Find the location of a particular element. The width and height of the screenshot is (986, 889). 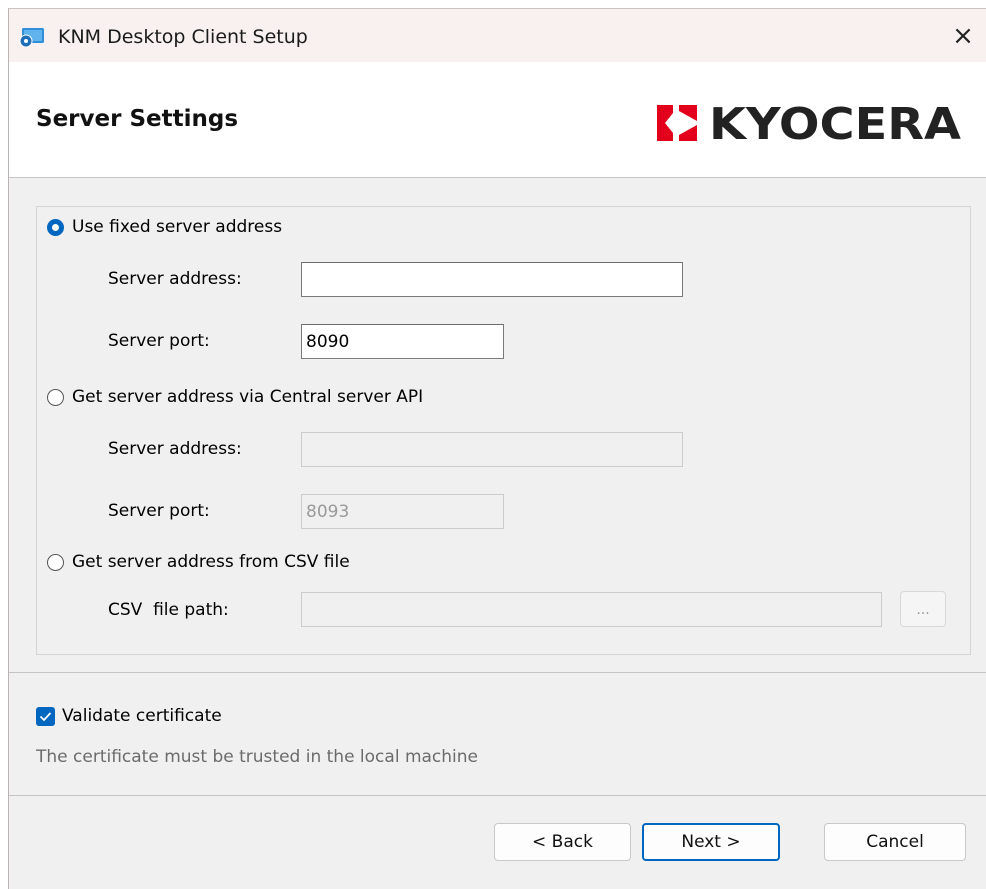

fixed-address-label: Server address: is located at coordinates (175, 279).